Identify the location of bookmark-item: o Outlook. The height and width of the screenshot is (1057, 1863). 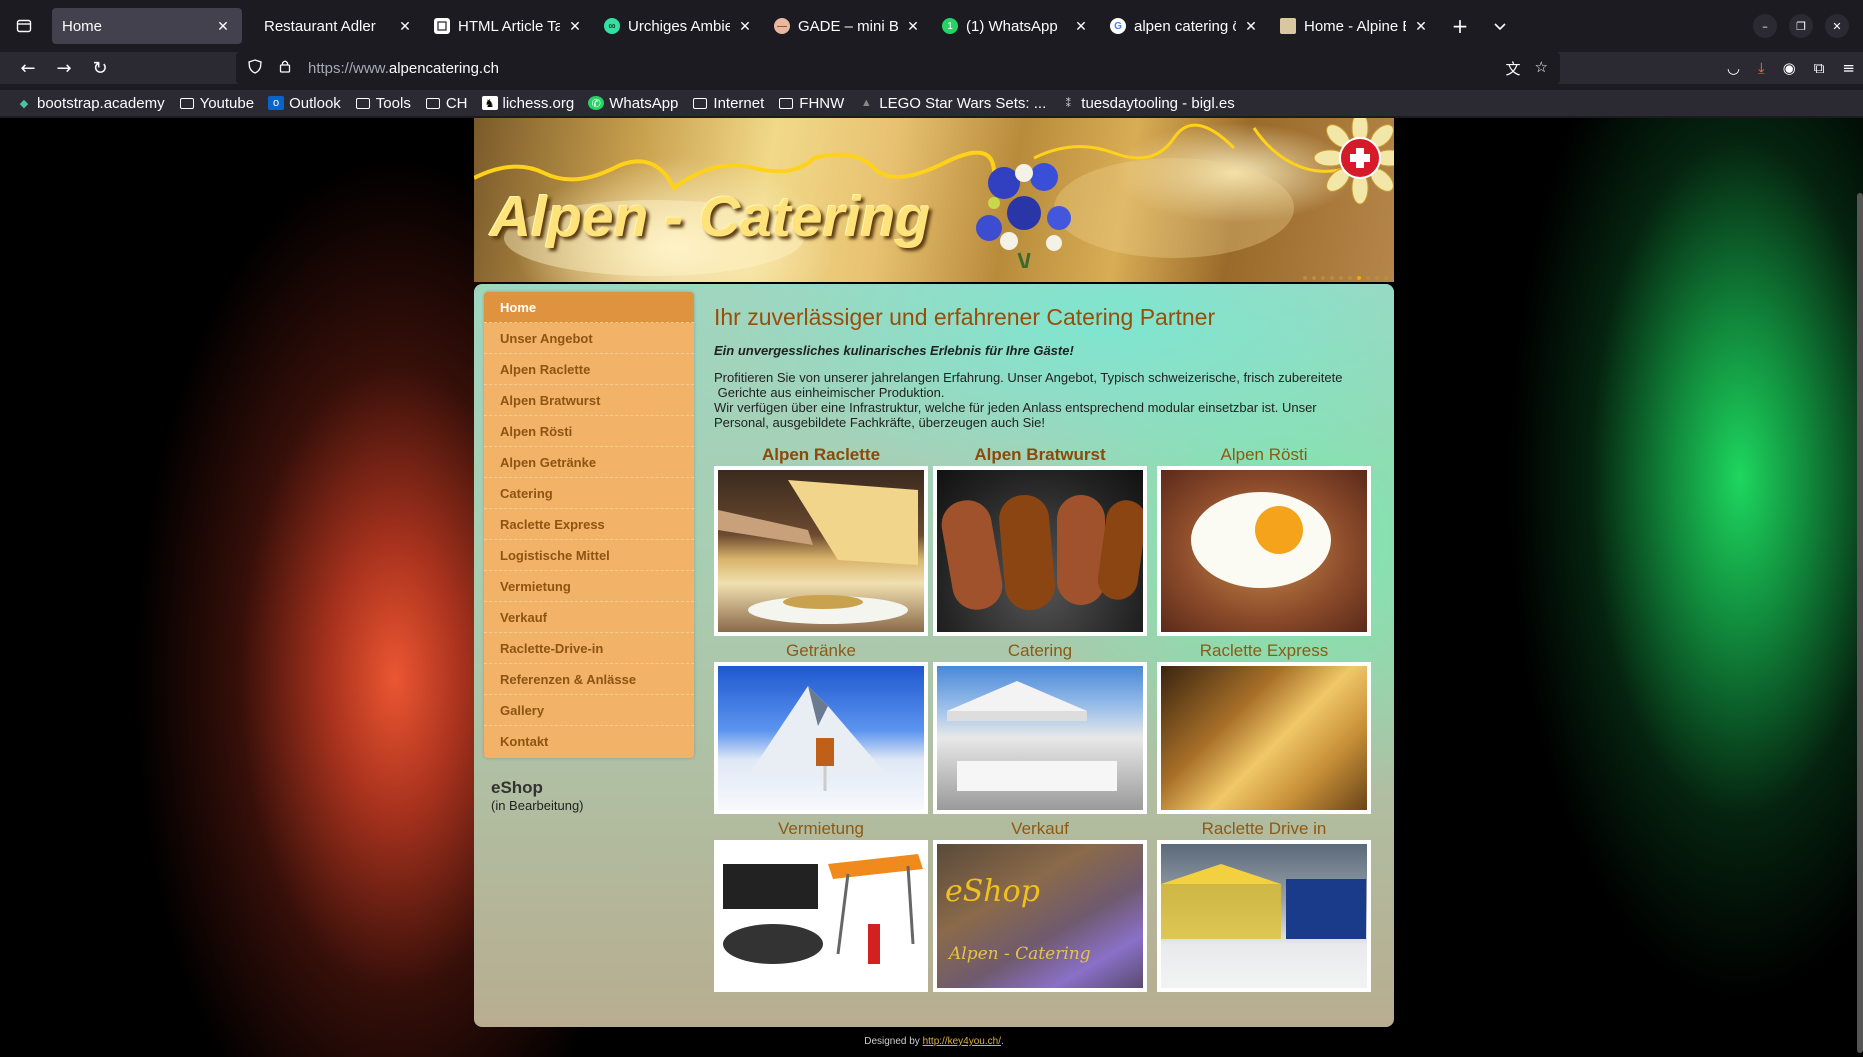
(304, 103).